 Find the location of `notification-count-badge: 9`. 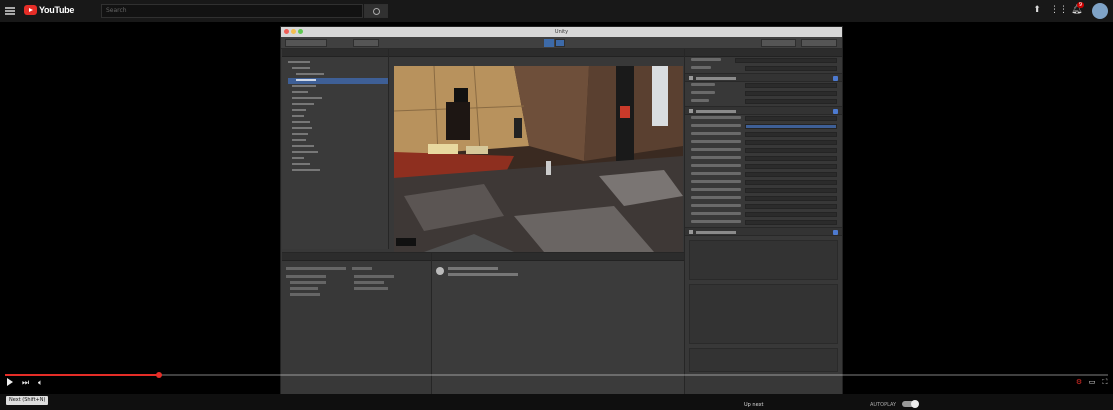

notification-count-badge: 9 is located at coordinates (1080, 5).